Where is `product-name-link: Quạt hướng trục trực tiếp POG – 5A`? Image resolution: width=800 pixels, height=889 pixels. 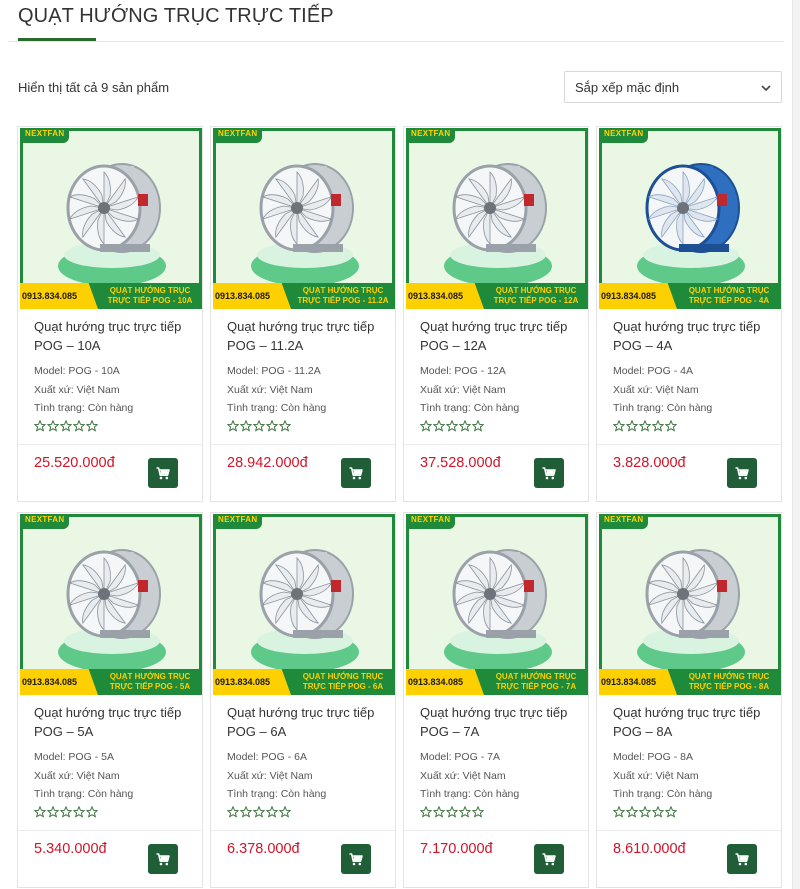
product-name-link: Quạt hướng trục trực tiếp POG – 5A is located at coordinates (114, 722).